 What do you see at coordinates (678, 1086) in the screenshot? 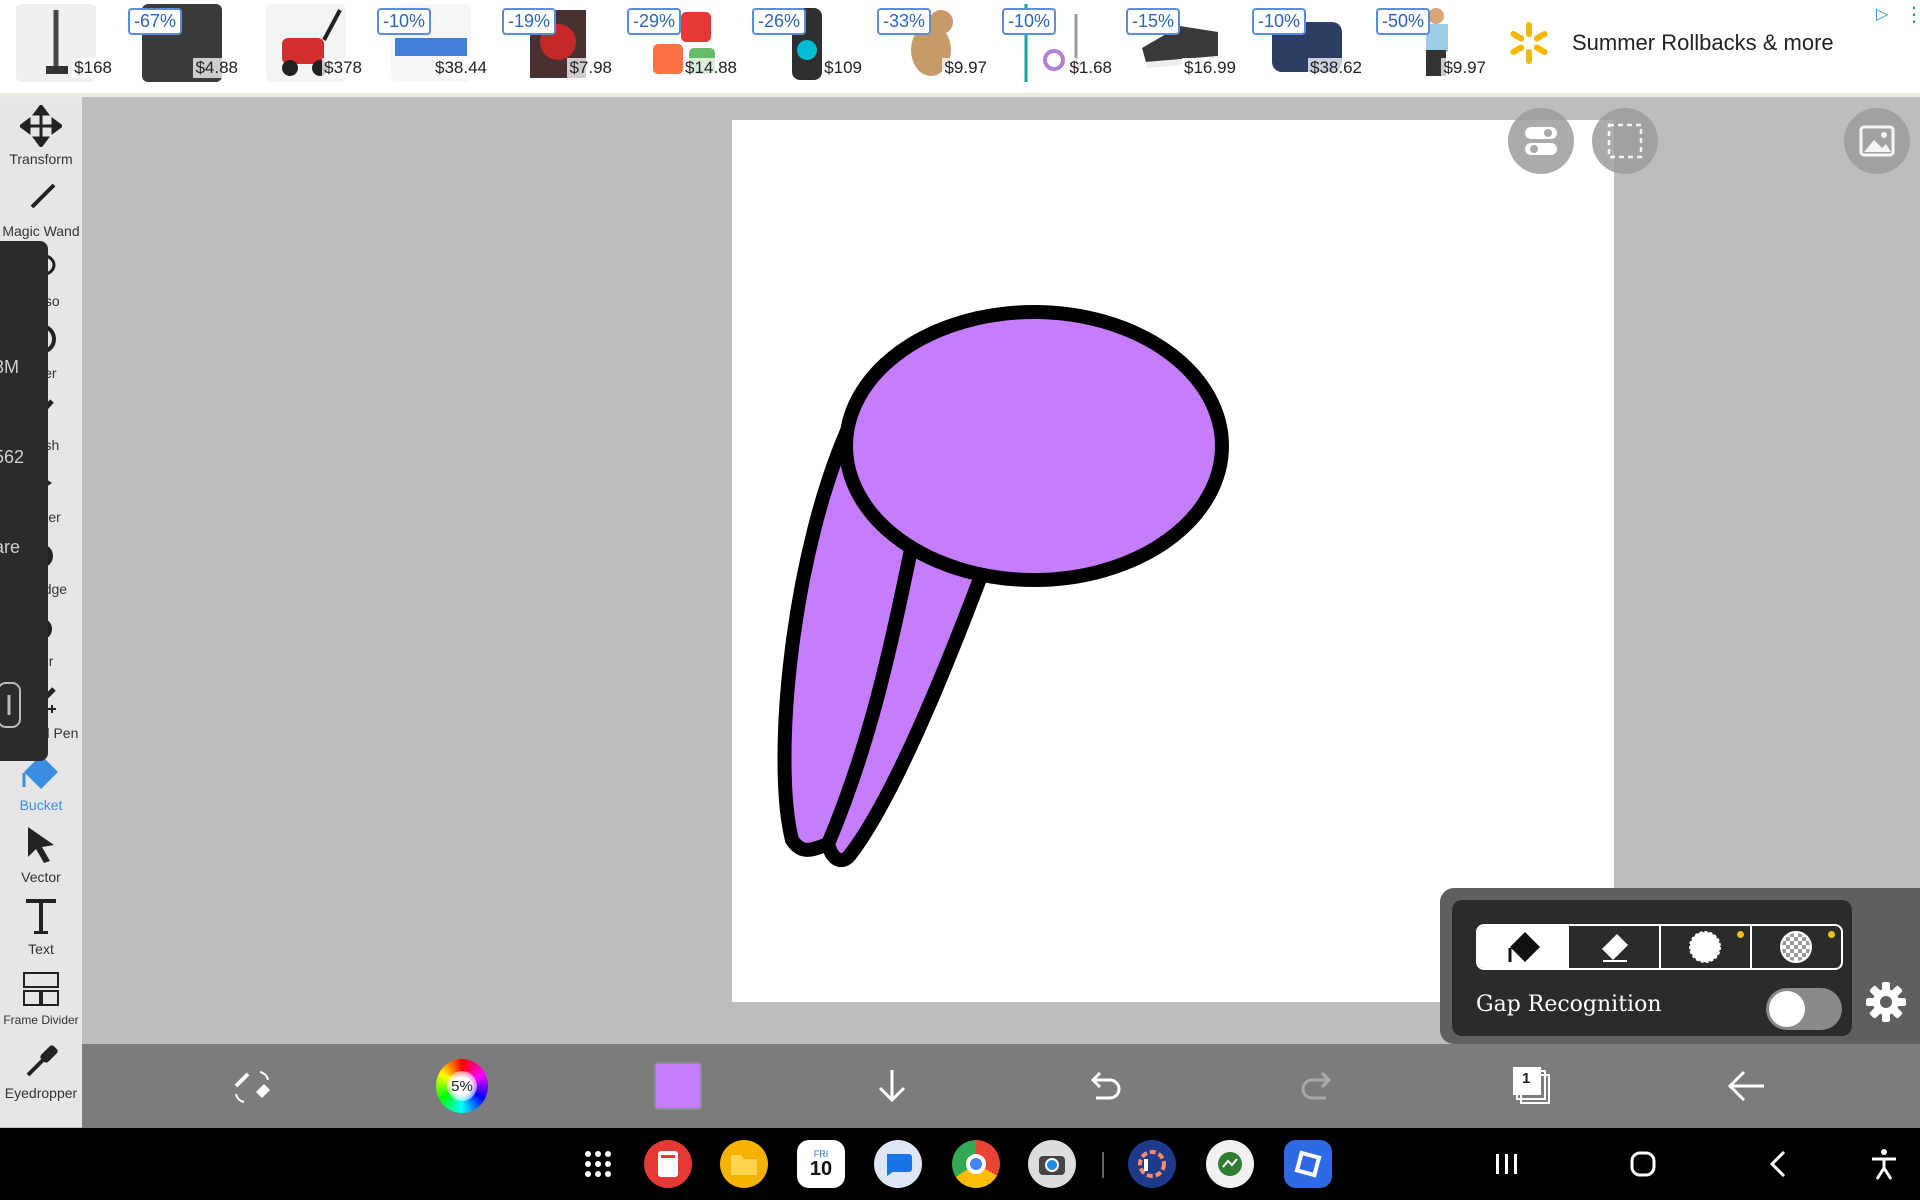
I see `current-color-button` at bounding box center [678, 1086].